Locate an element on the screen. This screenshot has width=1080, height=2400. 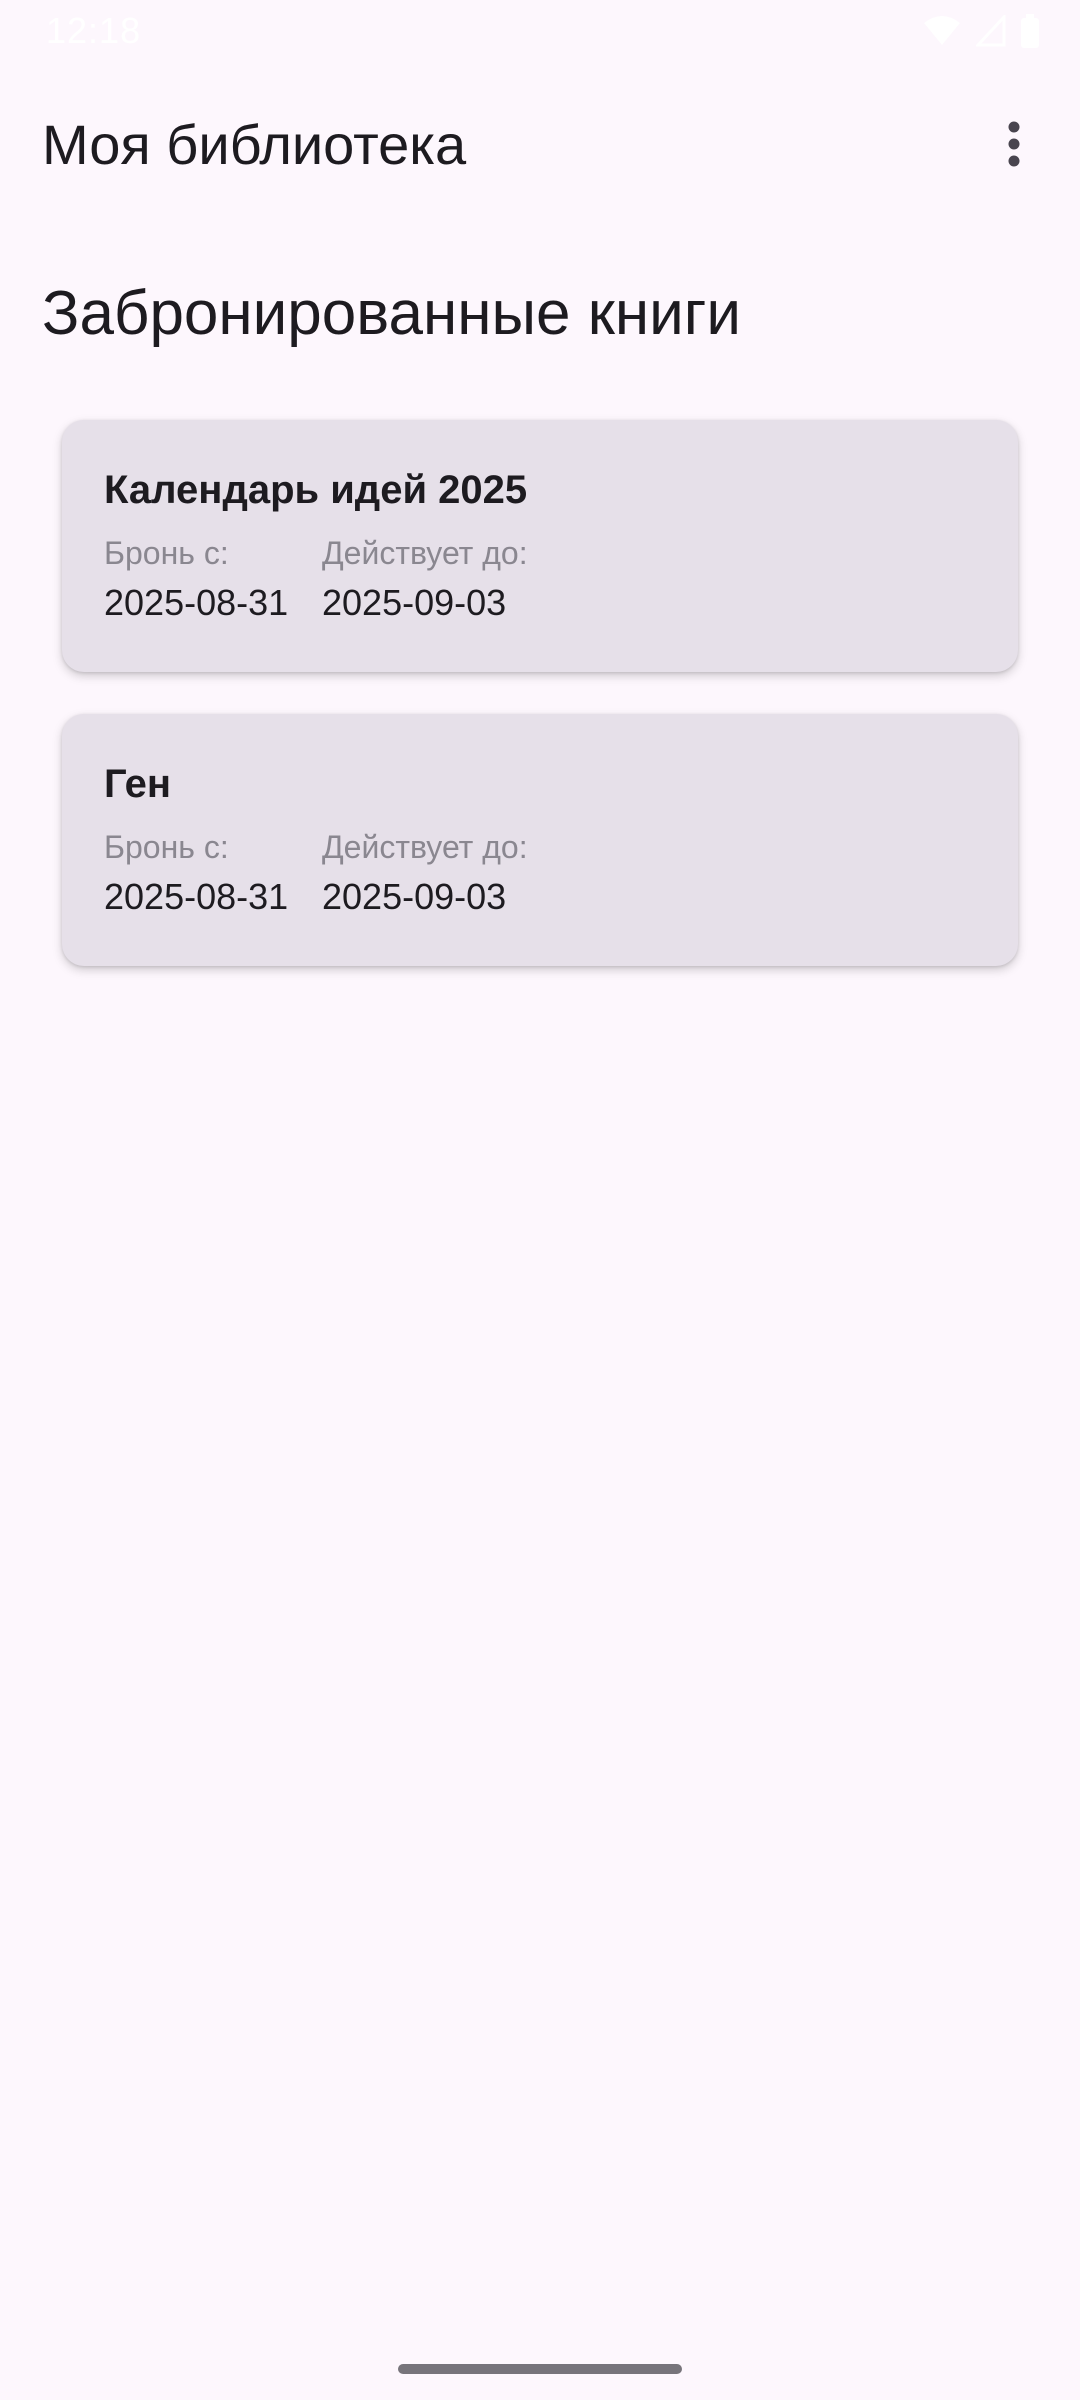
gesture-nav-handle is located at coordinates (540, 2369).